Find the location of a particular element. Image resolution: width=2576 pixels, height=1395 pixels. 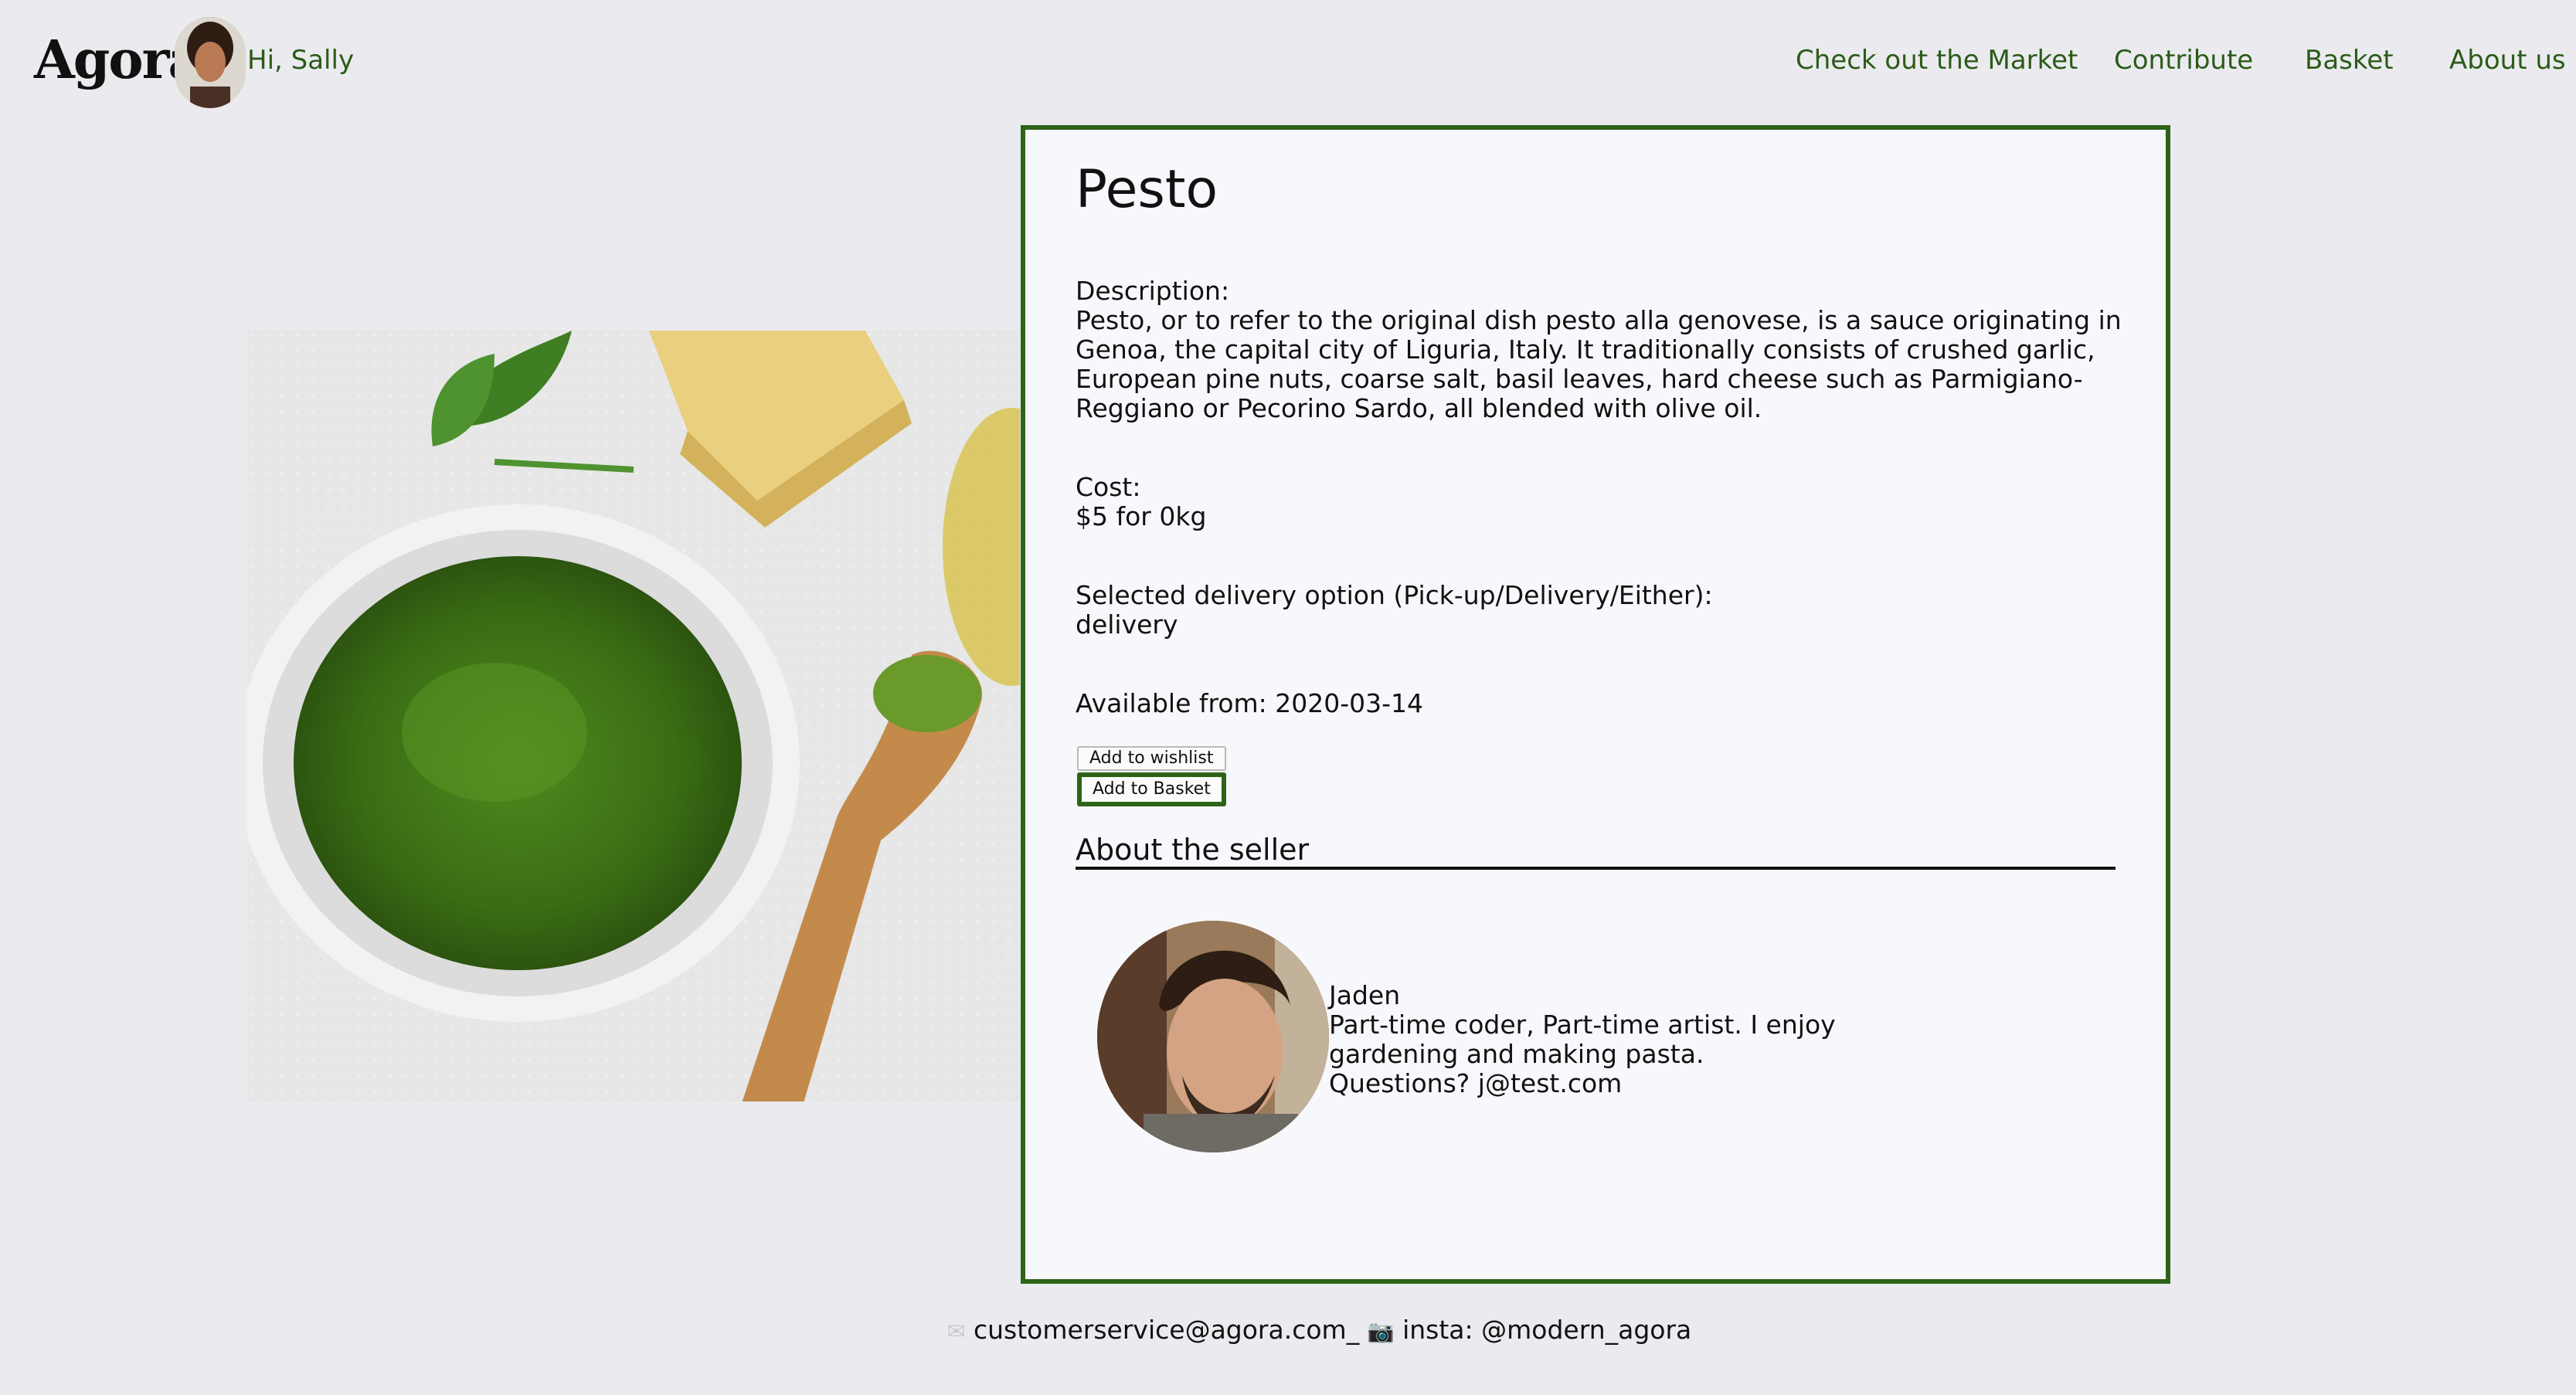

nav-market: Check out the Market is located at coordinates (1937, 60).